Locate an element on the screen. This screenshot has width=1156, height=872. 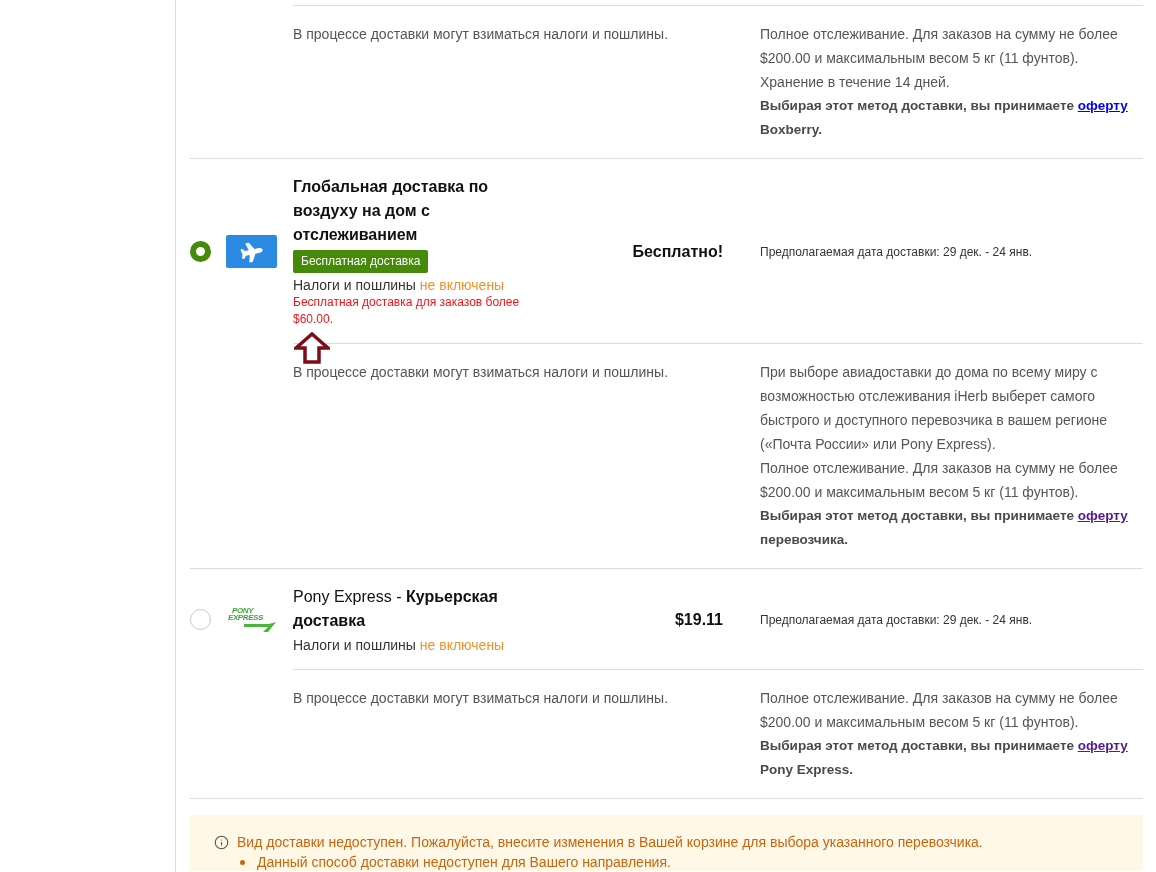
free-shipping-tag: Бесплатная доставка is located at coordinates (361, 261).